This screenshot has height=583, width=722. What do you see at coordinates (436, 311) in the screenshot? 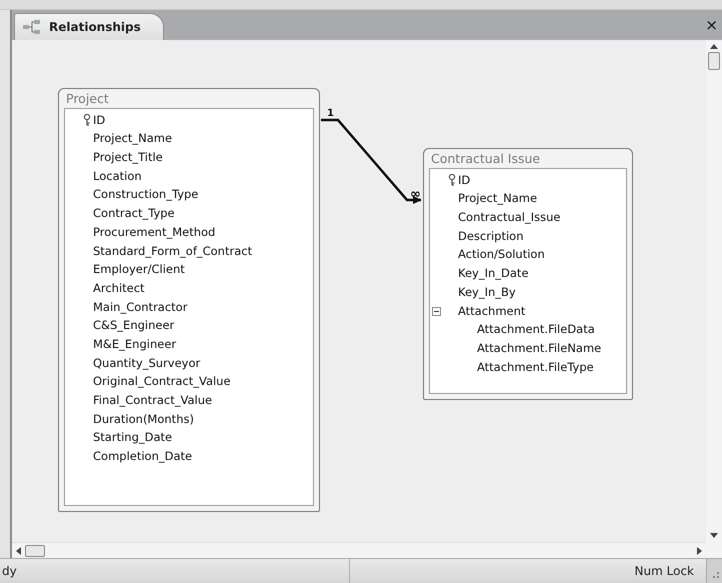
I see `collapse-icon` at bounding box center [436, 311].